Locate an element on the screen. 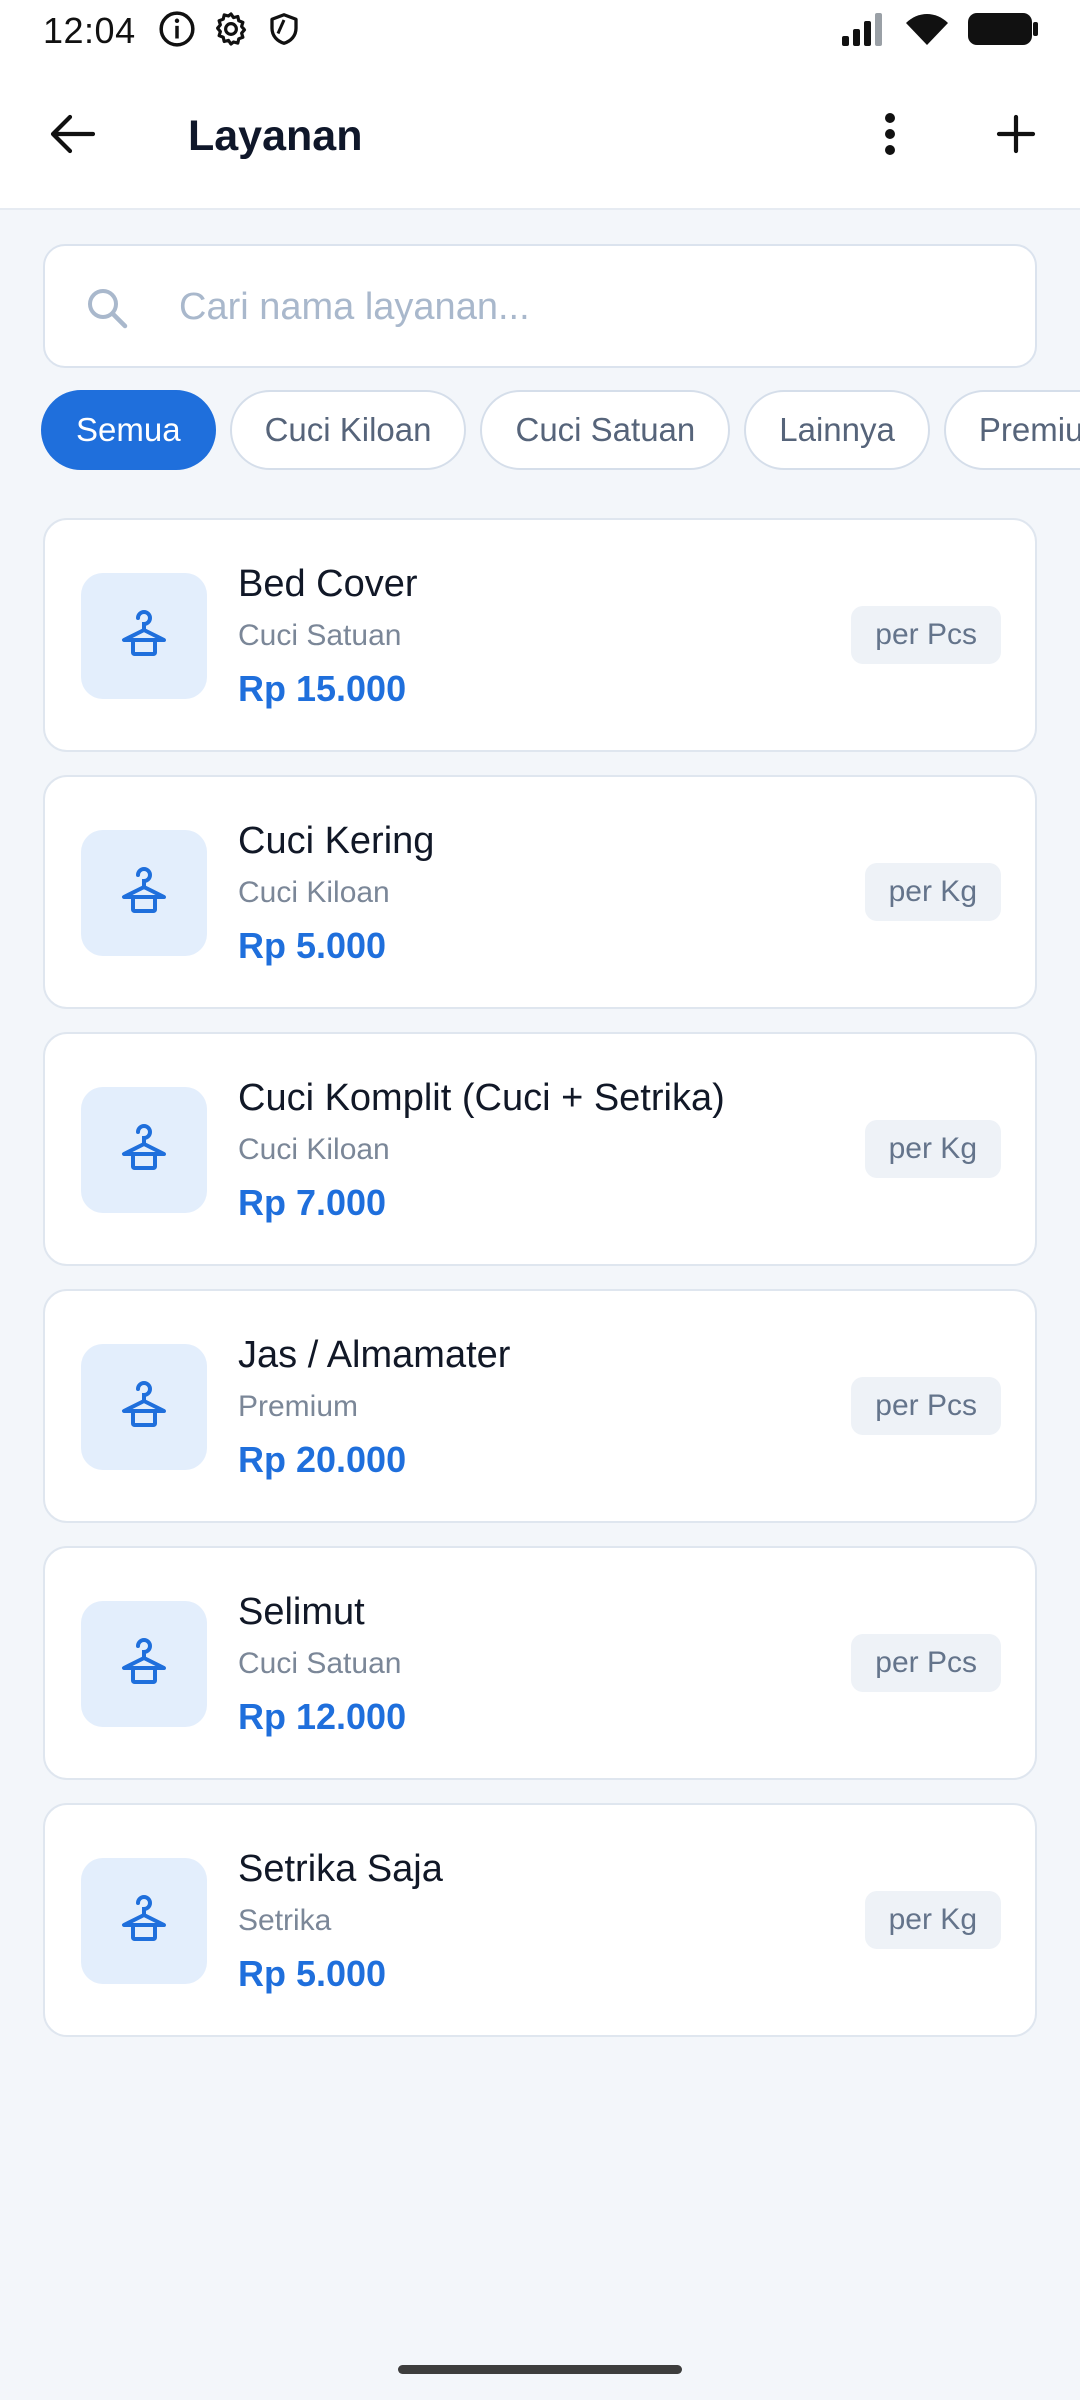 This screenshot has height=2400, width=1080. service-price: Rp 12.000 is located at coordinates (322, 1716).